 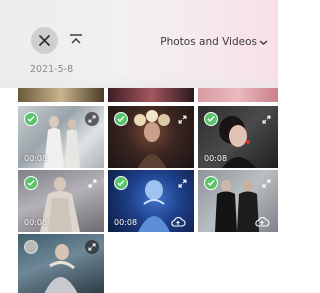 I want to click on collapse-button, so click(x=76, y=39).